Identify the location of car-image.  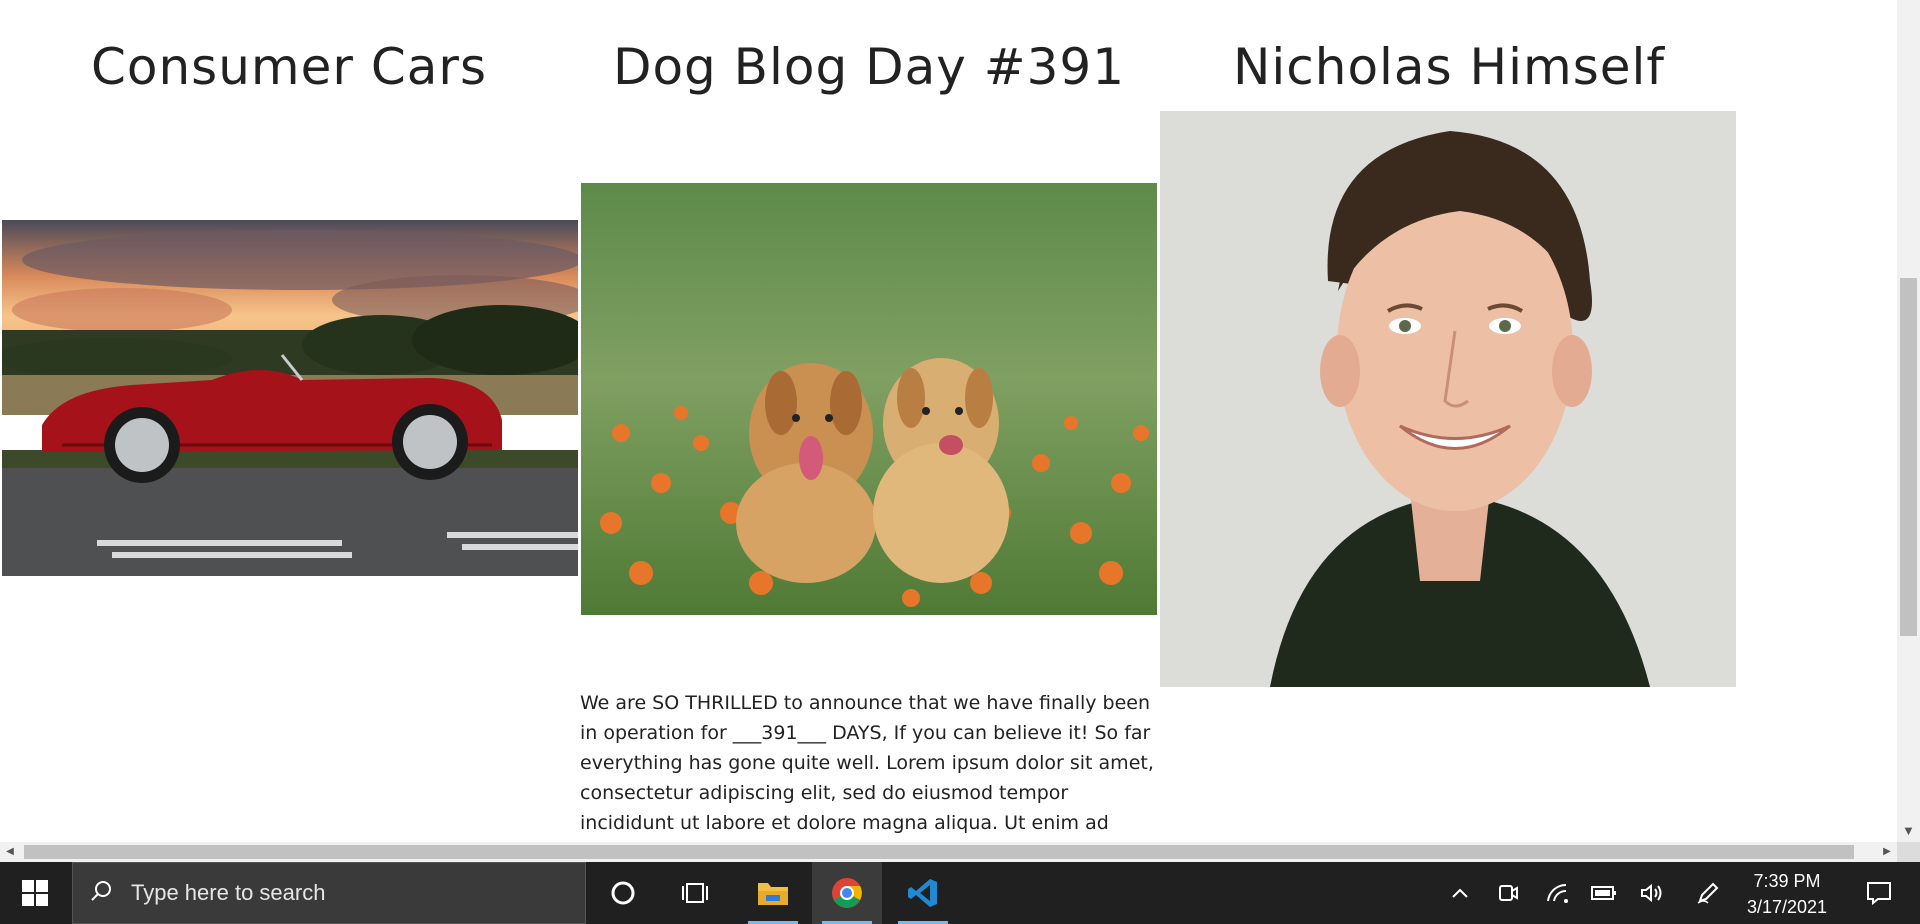
(290, 398).